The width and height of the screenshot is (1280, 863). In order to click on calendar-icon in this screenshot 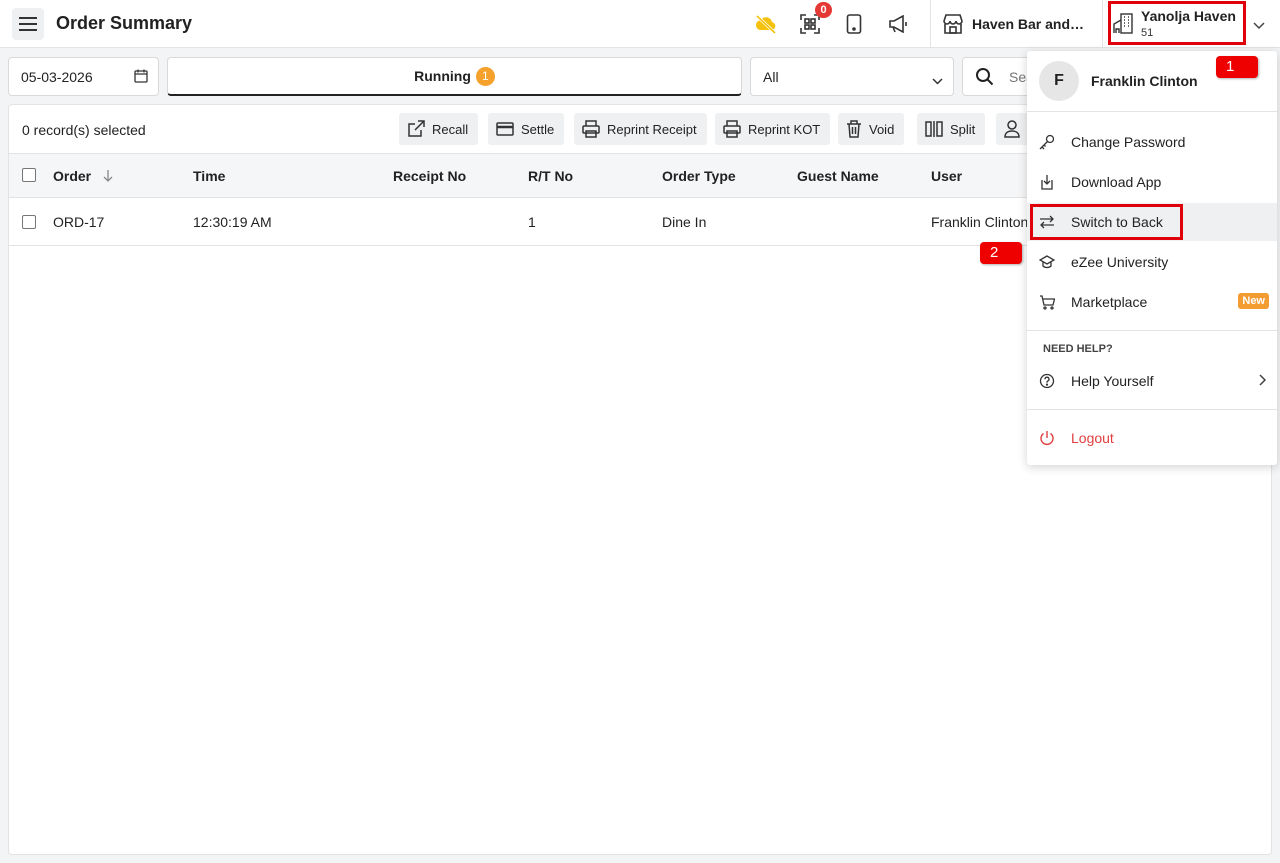, I will do `click(141, 78)`.